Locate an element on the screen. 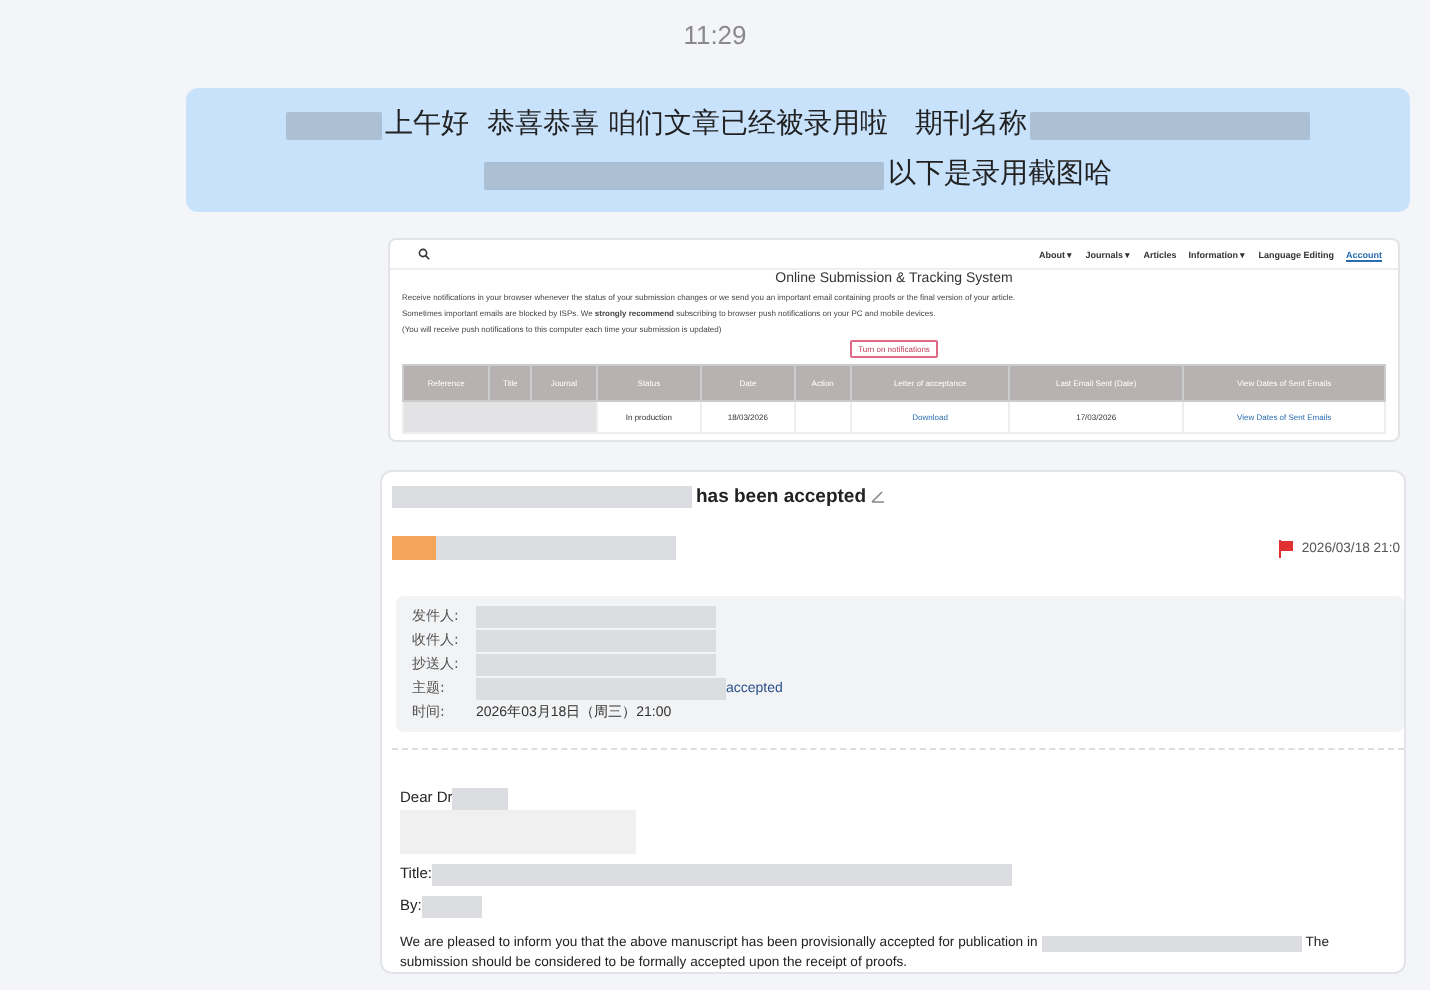  message-text: 上午好 恭喜恭喜 咱们文章已经被录用啦 期刊名称 is located at coordinates (706, 125).